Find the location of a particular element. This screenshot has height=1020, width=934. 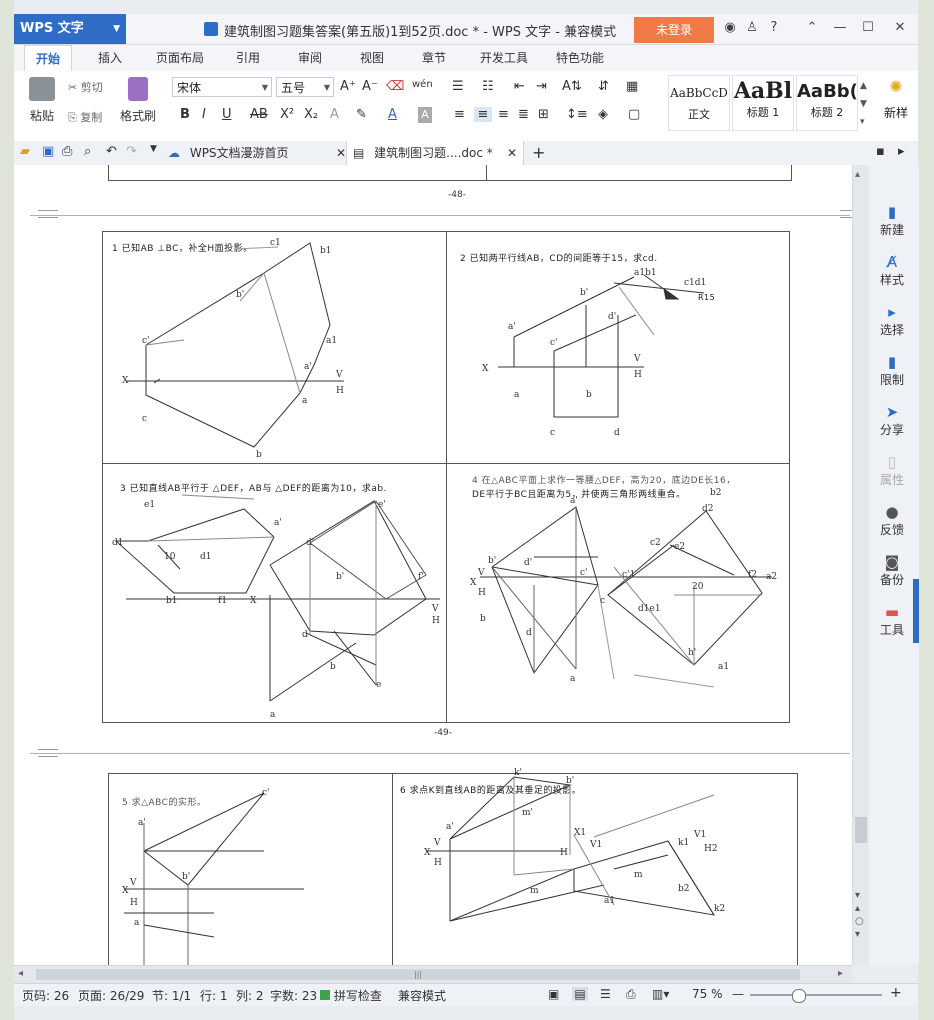

grow-font-icon: A⁺ is located at coordinates (348, 86).